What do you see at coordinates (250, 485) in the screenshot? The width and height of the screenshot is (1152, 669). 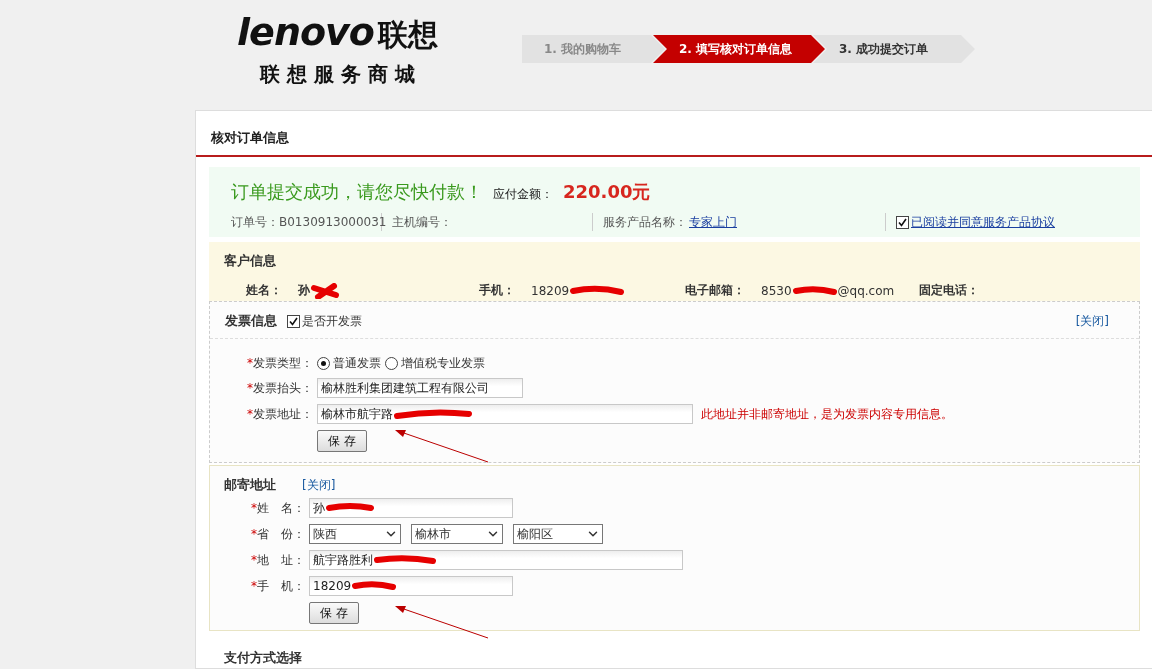 I see `section-title: 邮寄地址` at bounding box center [250, 485].